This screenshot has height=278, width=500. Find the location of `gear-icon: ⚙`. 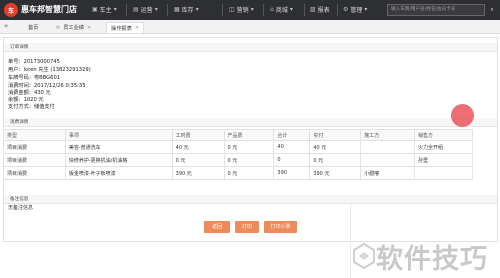

gear-icon: ⚙ is located at coordinates (346, 9).